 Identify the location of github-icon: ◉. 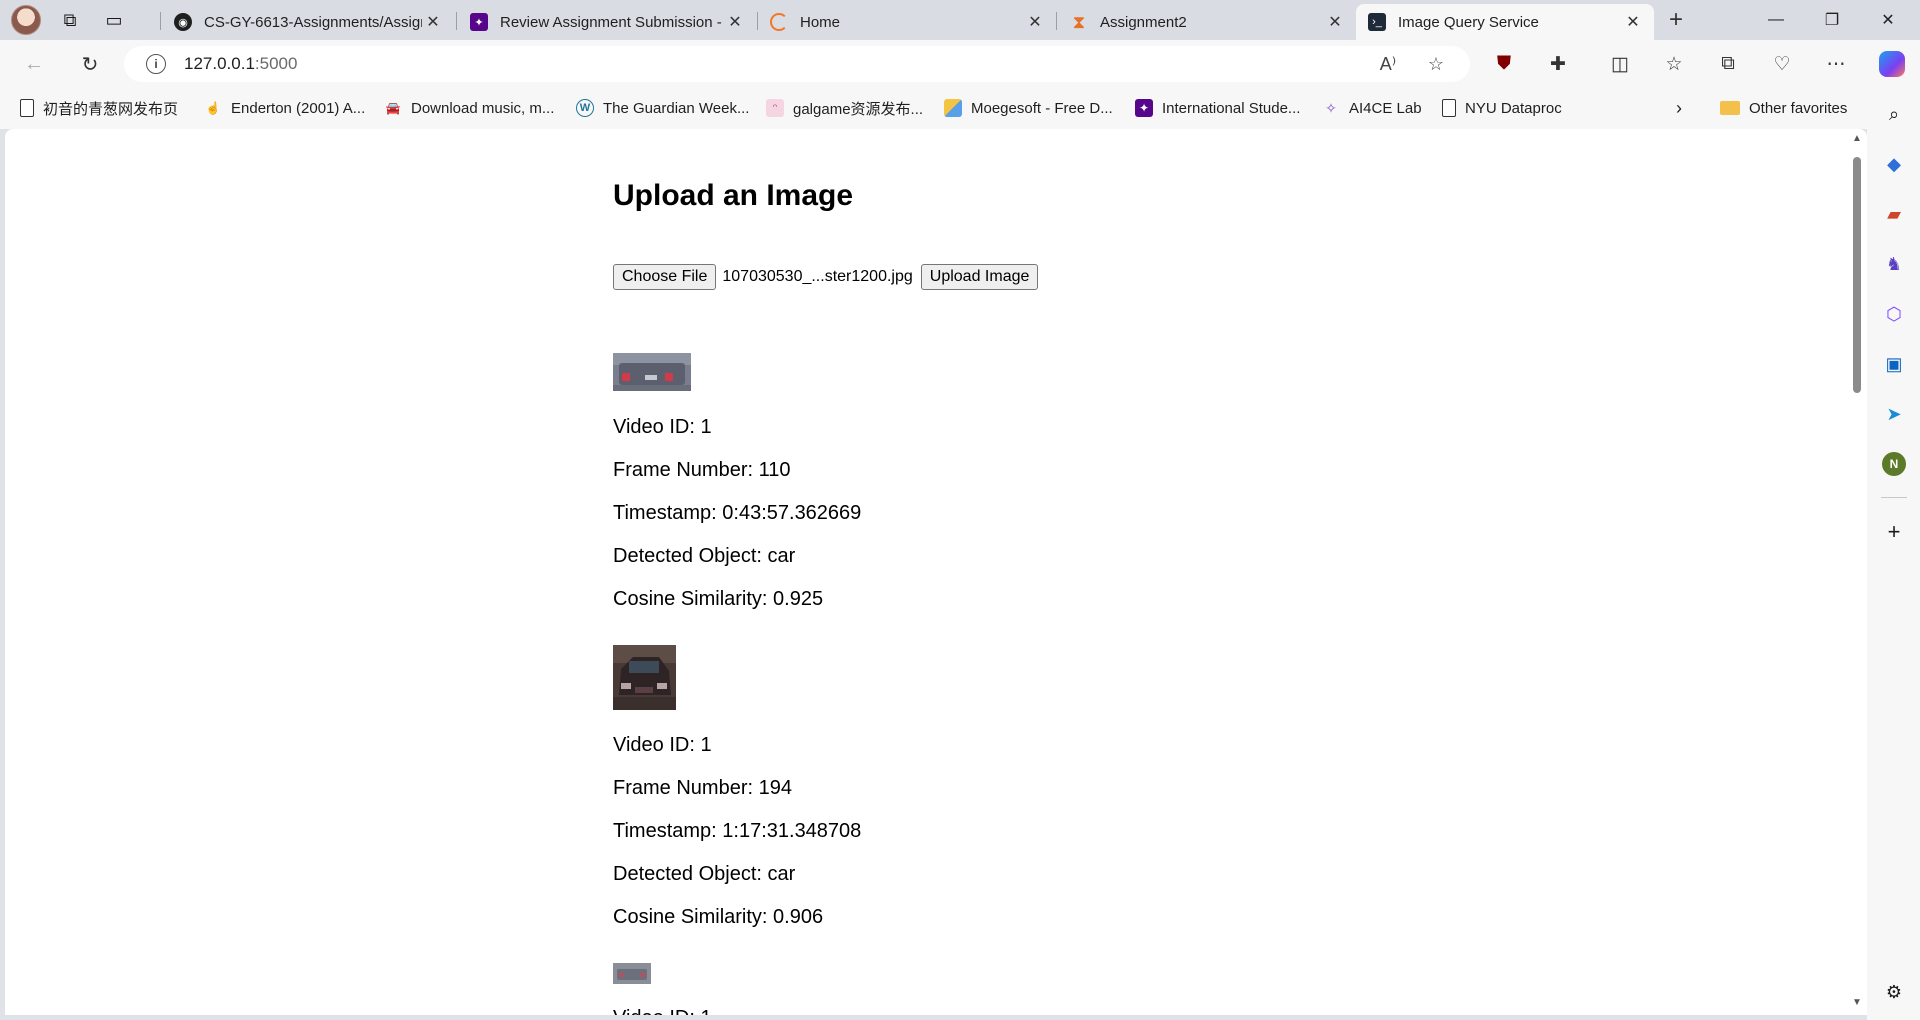
(183, 22).